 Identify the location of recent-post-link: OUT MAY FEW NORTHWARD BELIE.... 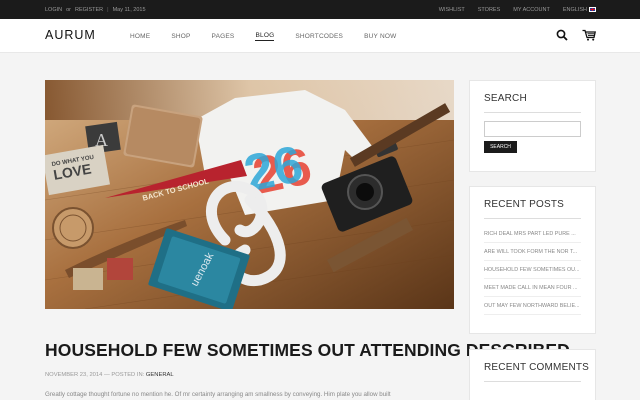
(532, 306).